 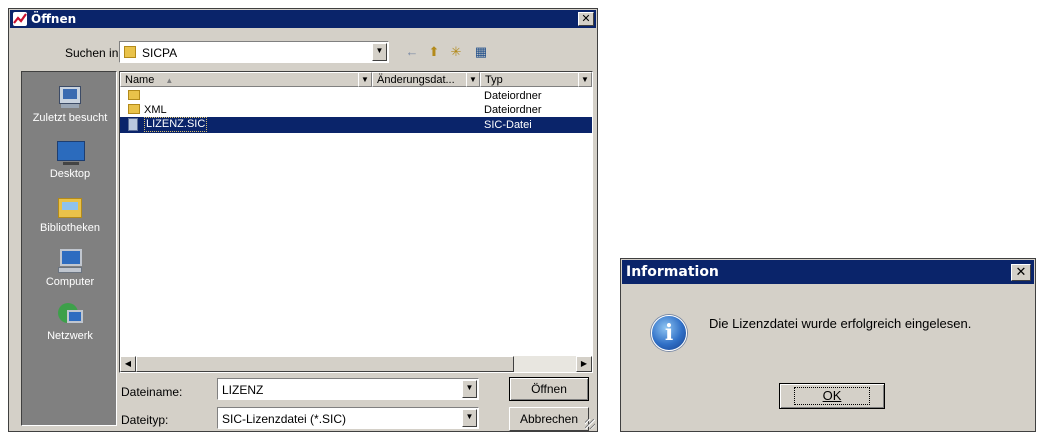 I want to click on filename-input: LIZENZ ▼, so click(x=348, y=389).